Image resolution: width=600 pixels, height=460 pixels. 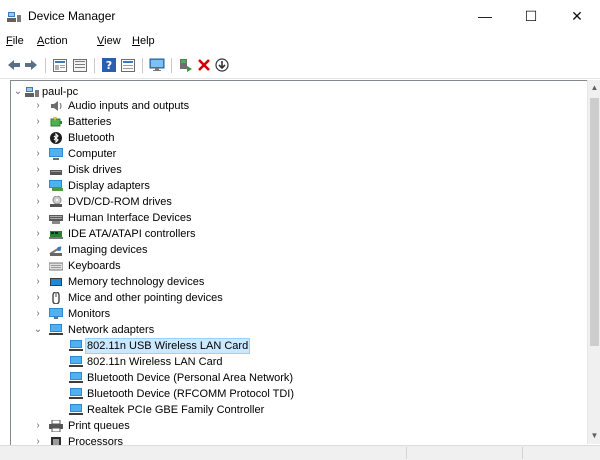 What do you see at coordinates (136, 282) in the screenshot?
I see `tree-item-label: Memory technology devices` at bounding box center [136, 282].